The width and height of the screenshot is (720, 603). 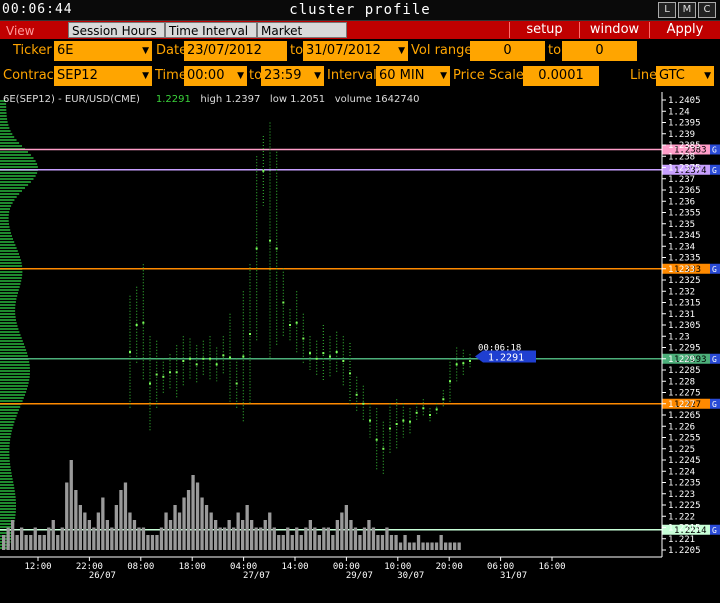 What do you see at coordinates (215, 76) in the screenshot?
I see `time-from-select: 00:00 ▼` at bounding box center [215, 76].